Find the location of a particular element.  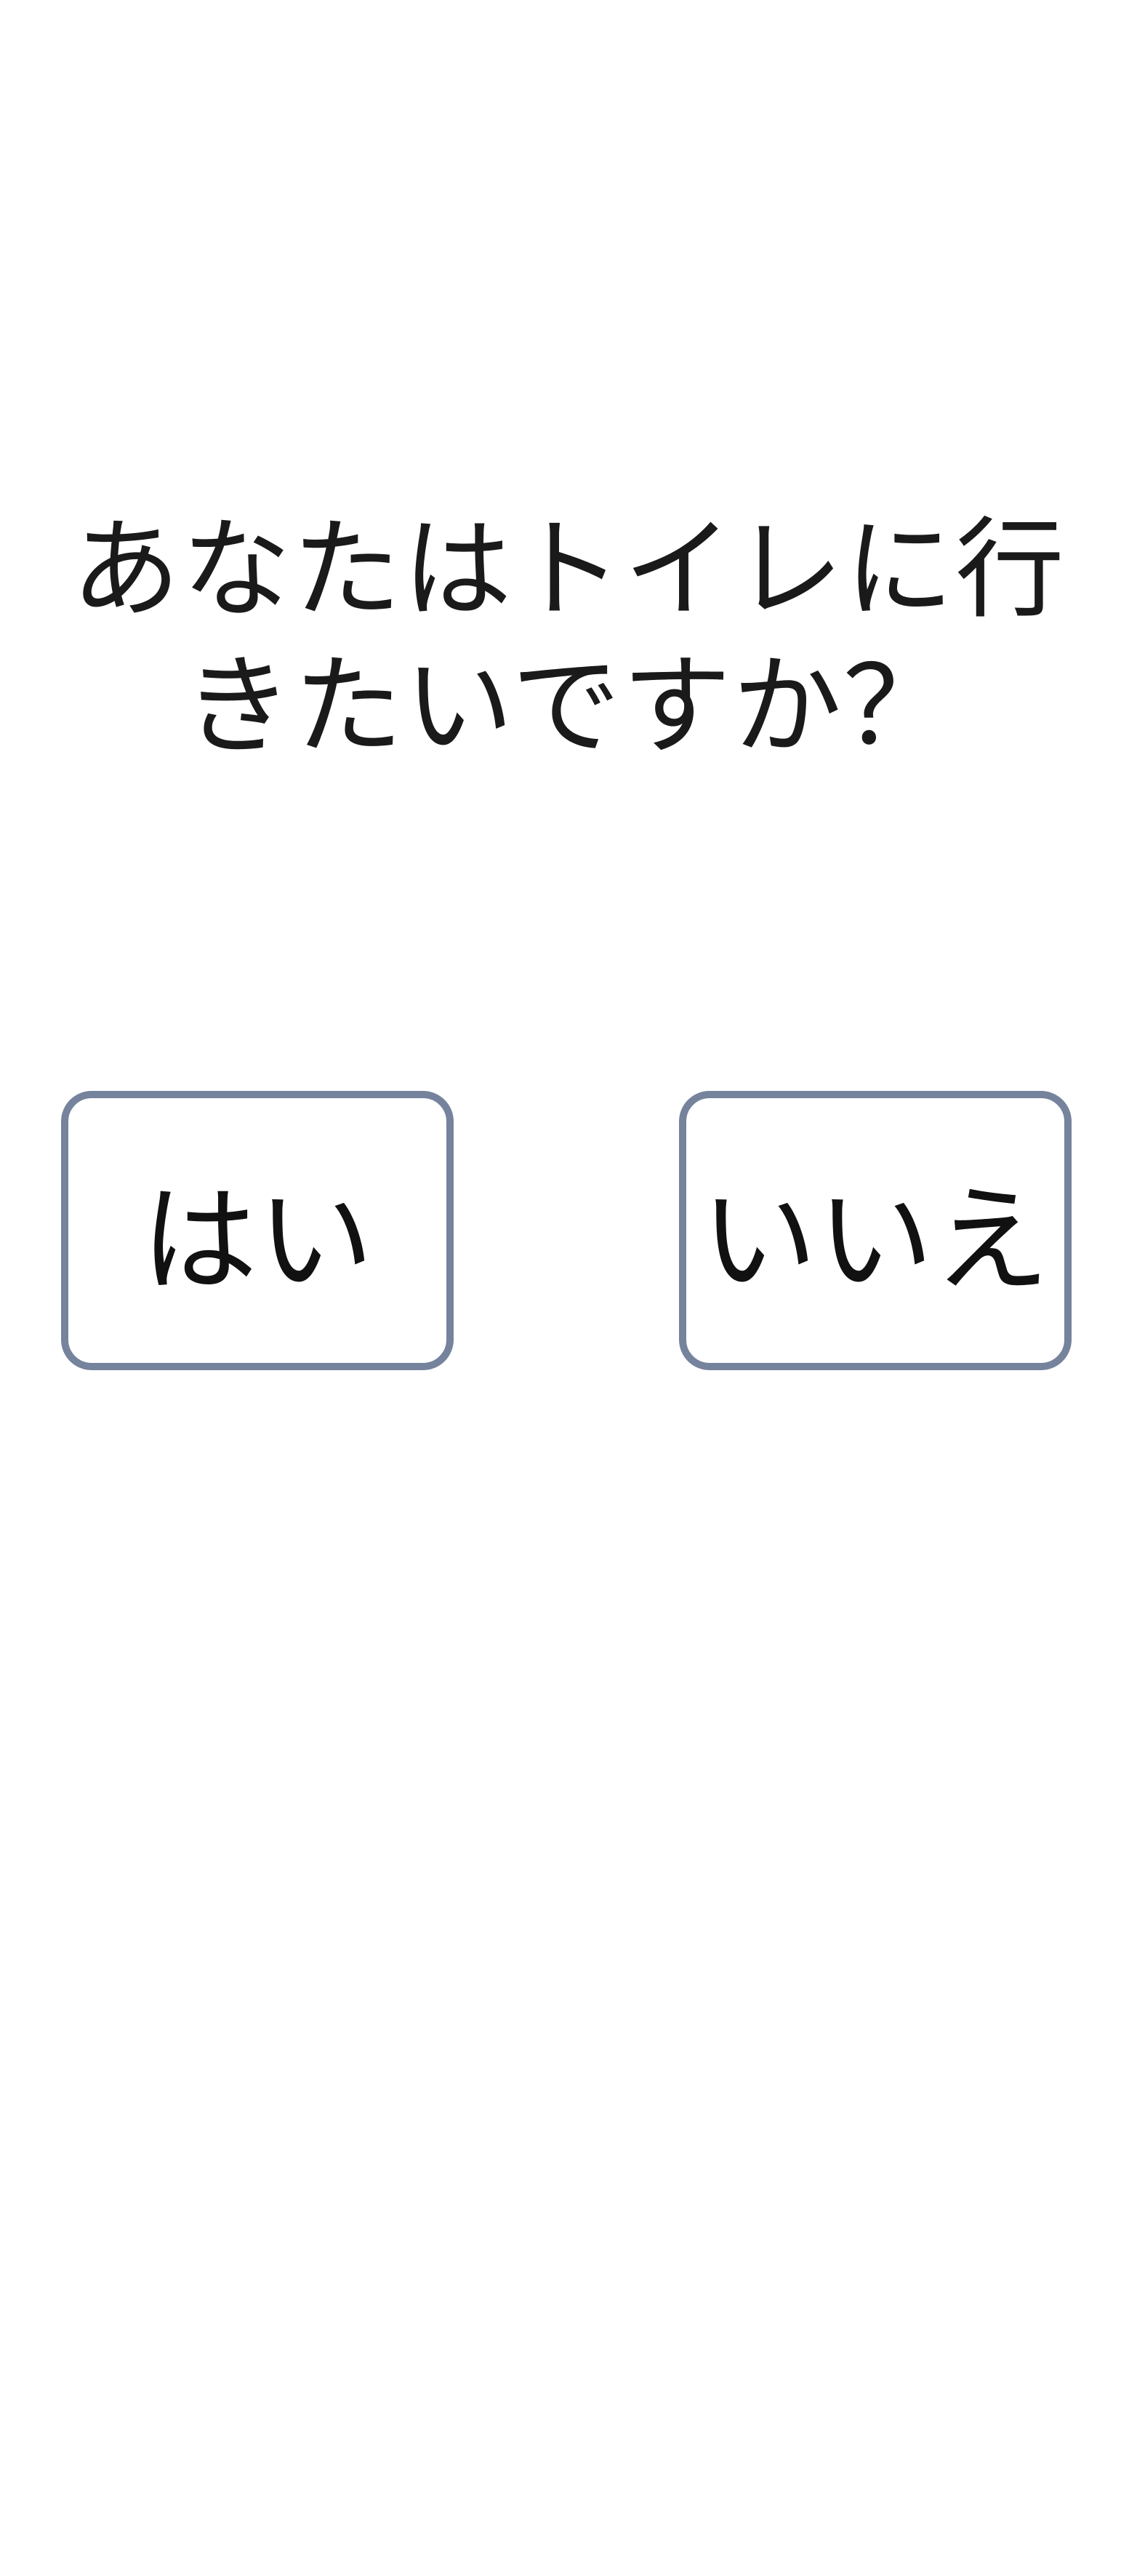

question-text: あなたはトイレに行きたいですか？ is located at coordinates (568, 638).